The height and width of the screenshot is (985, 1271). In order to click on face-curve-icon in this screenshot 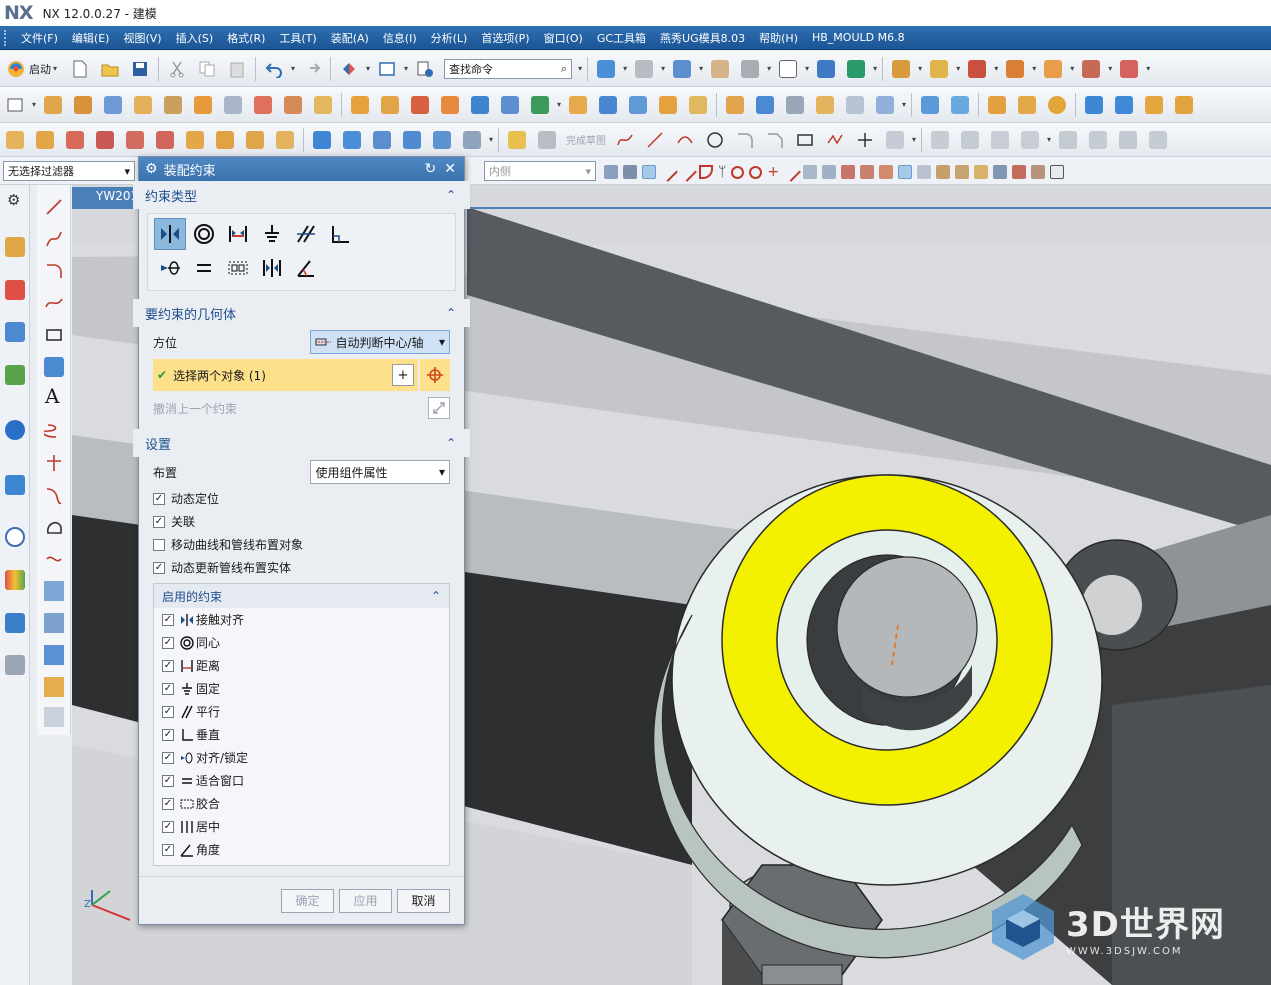, I will do `click(54, 591)`.